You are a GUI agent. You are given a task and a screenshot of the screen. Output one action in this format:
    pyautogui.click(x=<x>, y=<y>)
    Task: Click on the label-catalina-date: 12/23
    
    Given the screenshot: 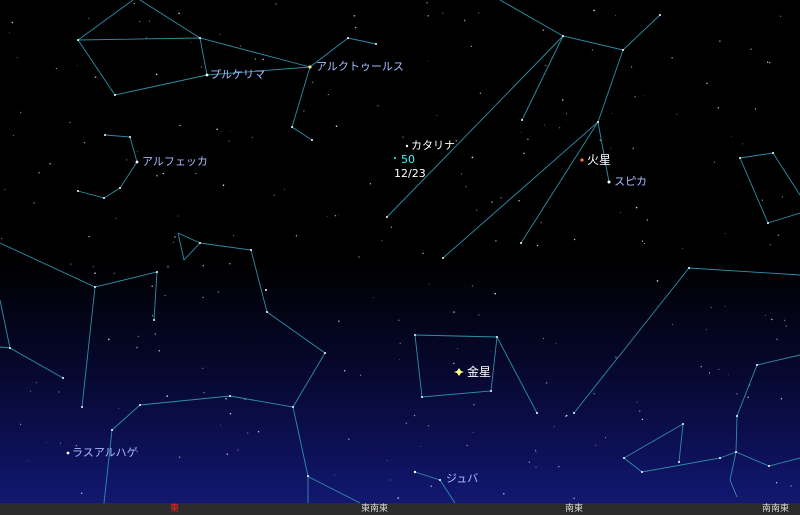 What is the action you would take?
    pyautogui.click(x=410, y=173)
    